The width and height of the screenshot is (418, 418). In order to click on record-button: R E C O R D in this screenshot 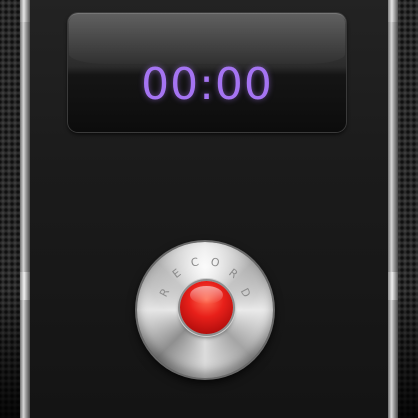, I will do `click(205, 310)`.